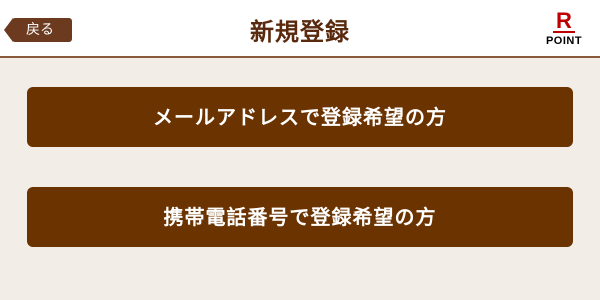  What do you see at coordinates (300, 32) in the screenshot?
I see `page-title: 新規登録` at bounding box center [300, 32].